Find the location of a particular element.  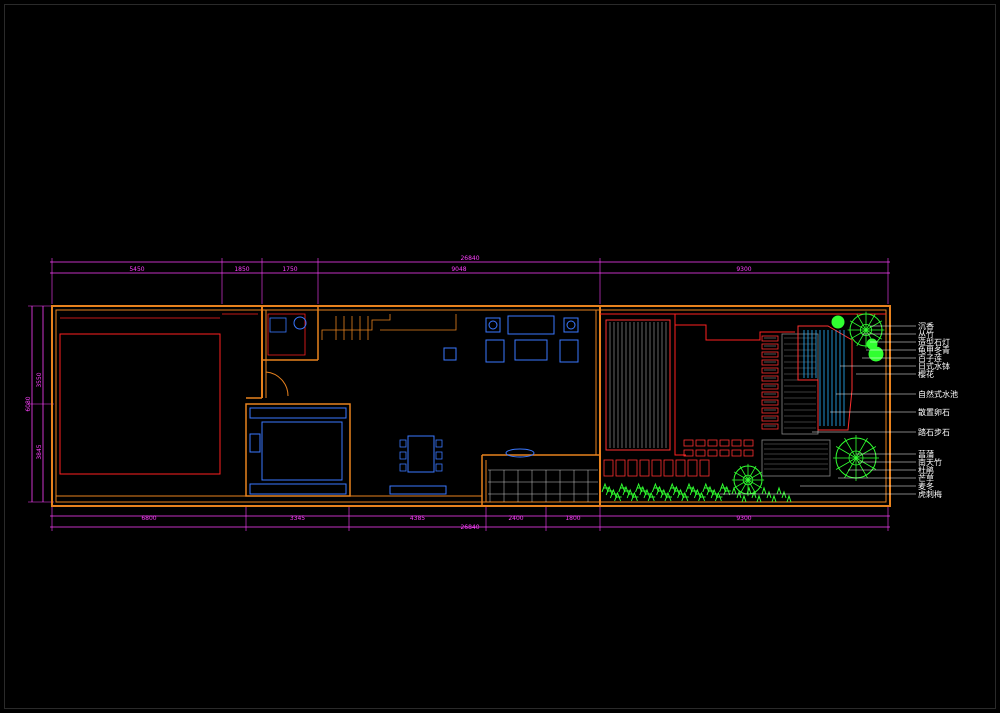

bottom-segment-dim: 9300 is located at coordinates (743, 518).